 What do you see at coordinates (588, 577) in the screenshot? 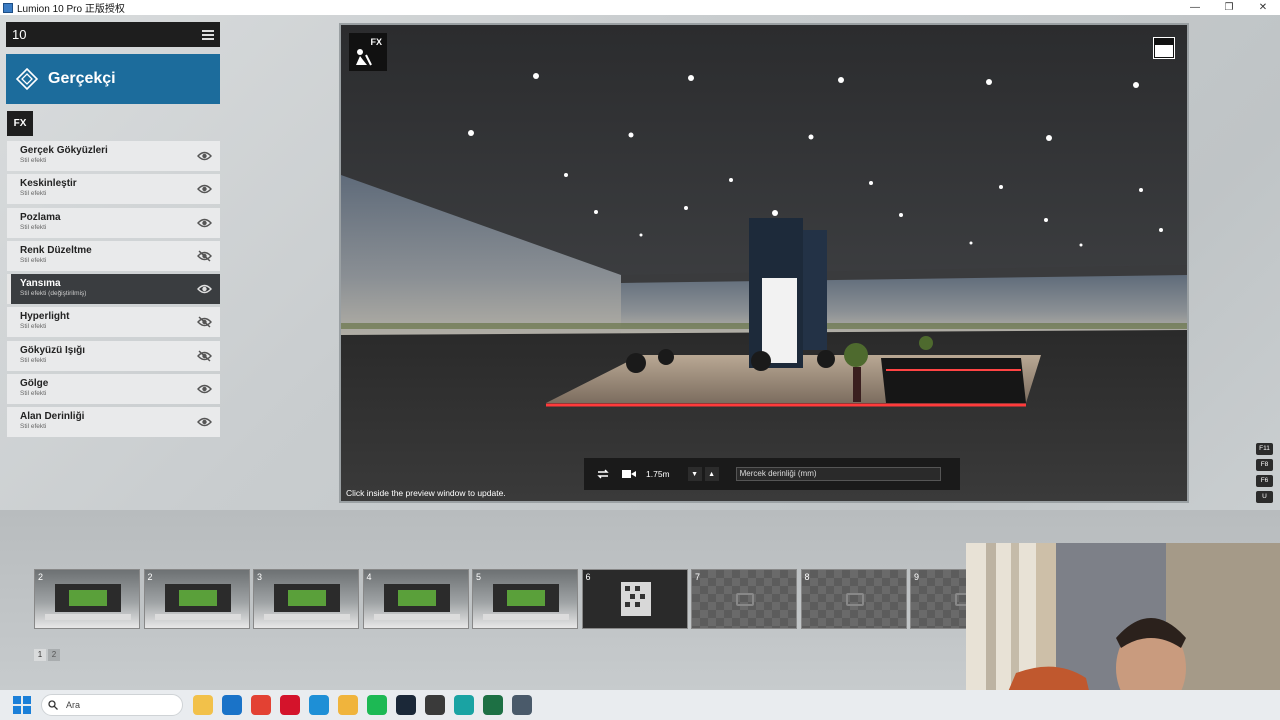
I see `scene-thumbnail-number: 6` at bounding box center [588, 577].